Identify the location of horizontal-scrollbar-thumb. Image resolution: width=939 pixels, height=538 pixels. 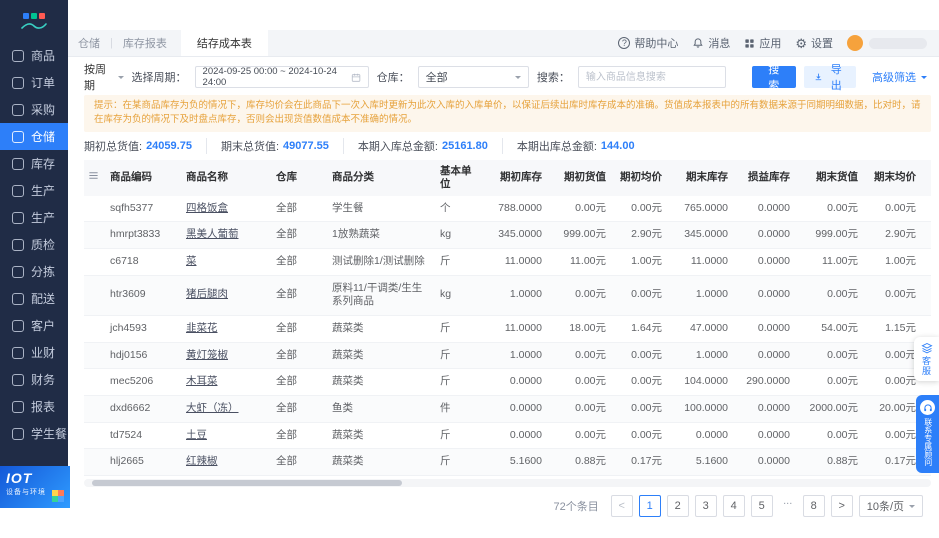
(247, 482).